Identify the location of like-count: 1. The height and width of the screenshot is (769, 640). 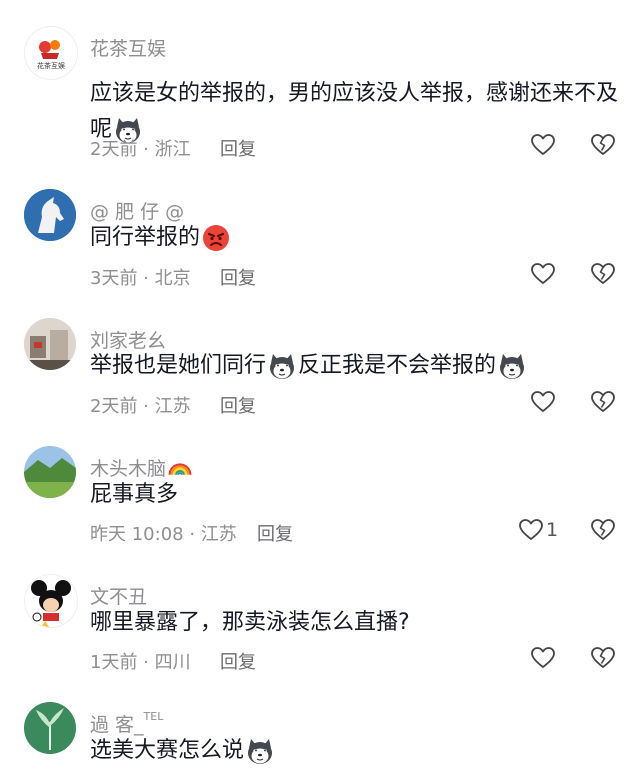
(552, 530).